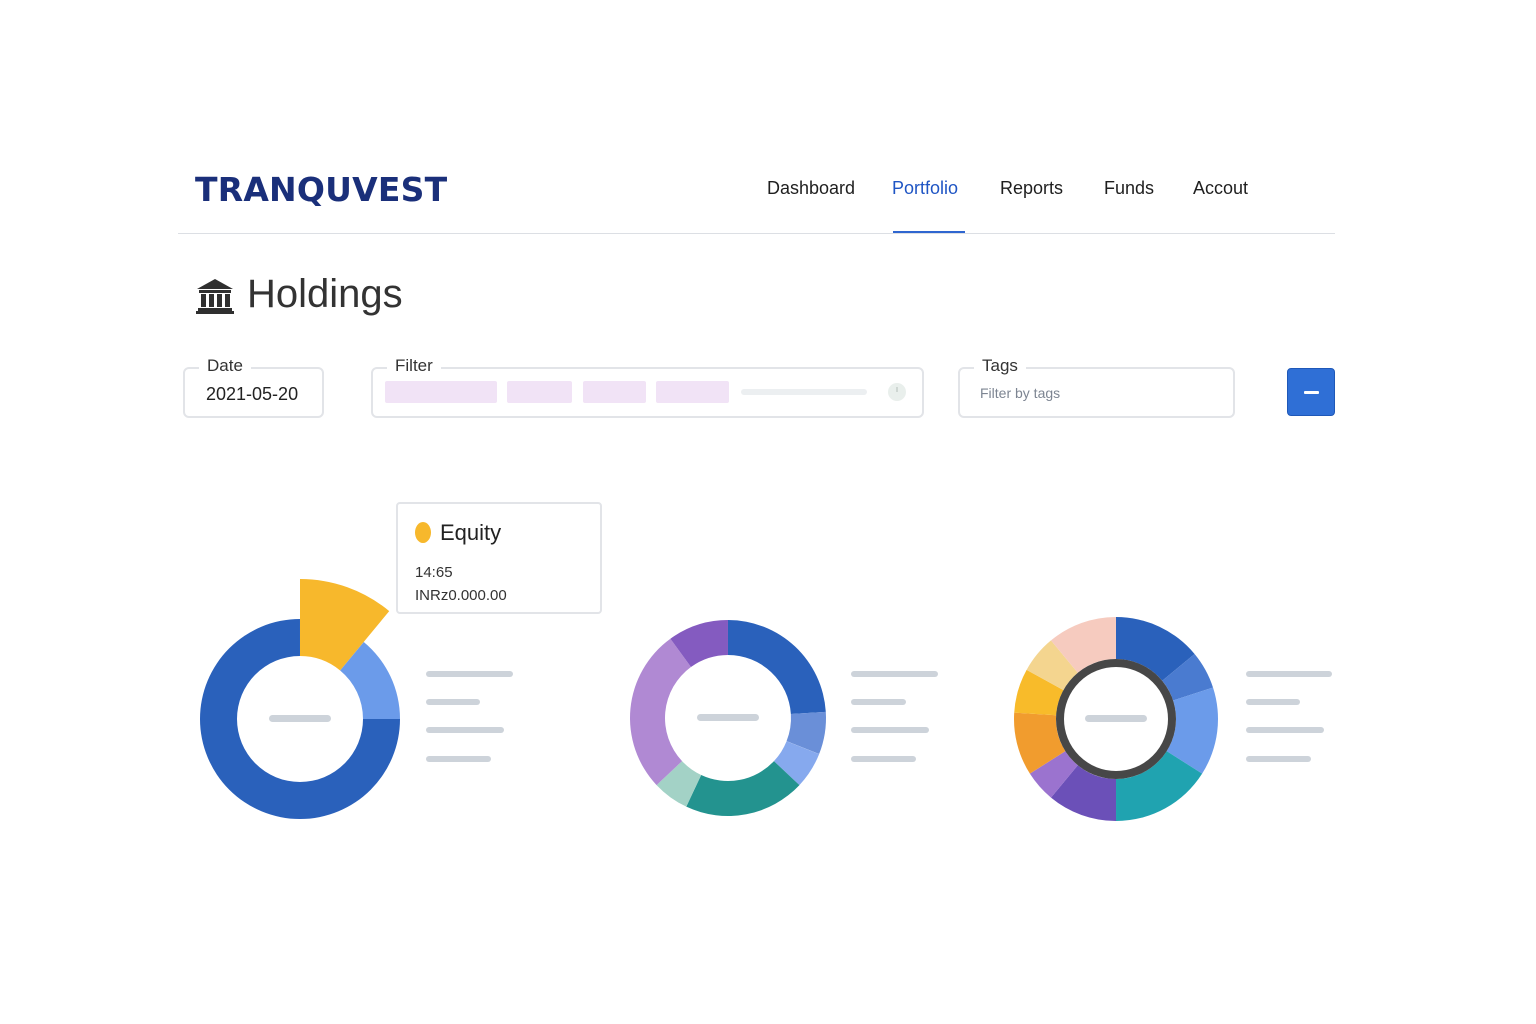  What do you see at coordinates (252, 394) in the screenshot?
I see `date-value: 2021-05-20` at bounding box center [252, 394].